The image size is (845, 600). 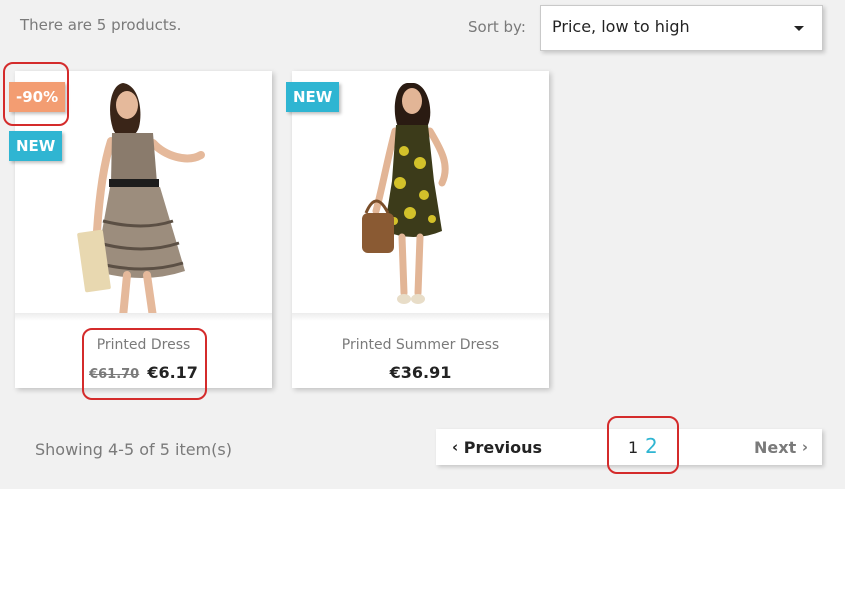 I want to click on page-link-1: 1, so click(x=633, y=447).